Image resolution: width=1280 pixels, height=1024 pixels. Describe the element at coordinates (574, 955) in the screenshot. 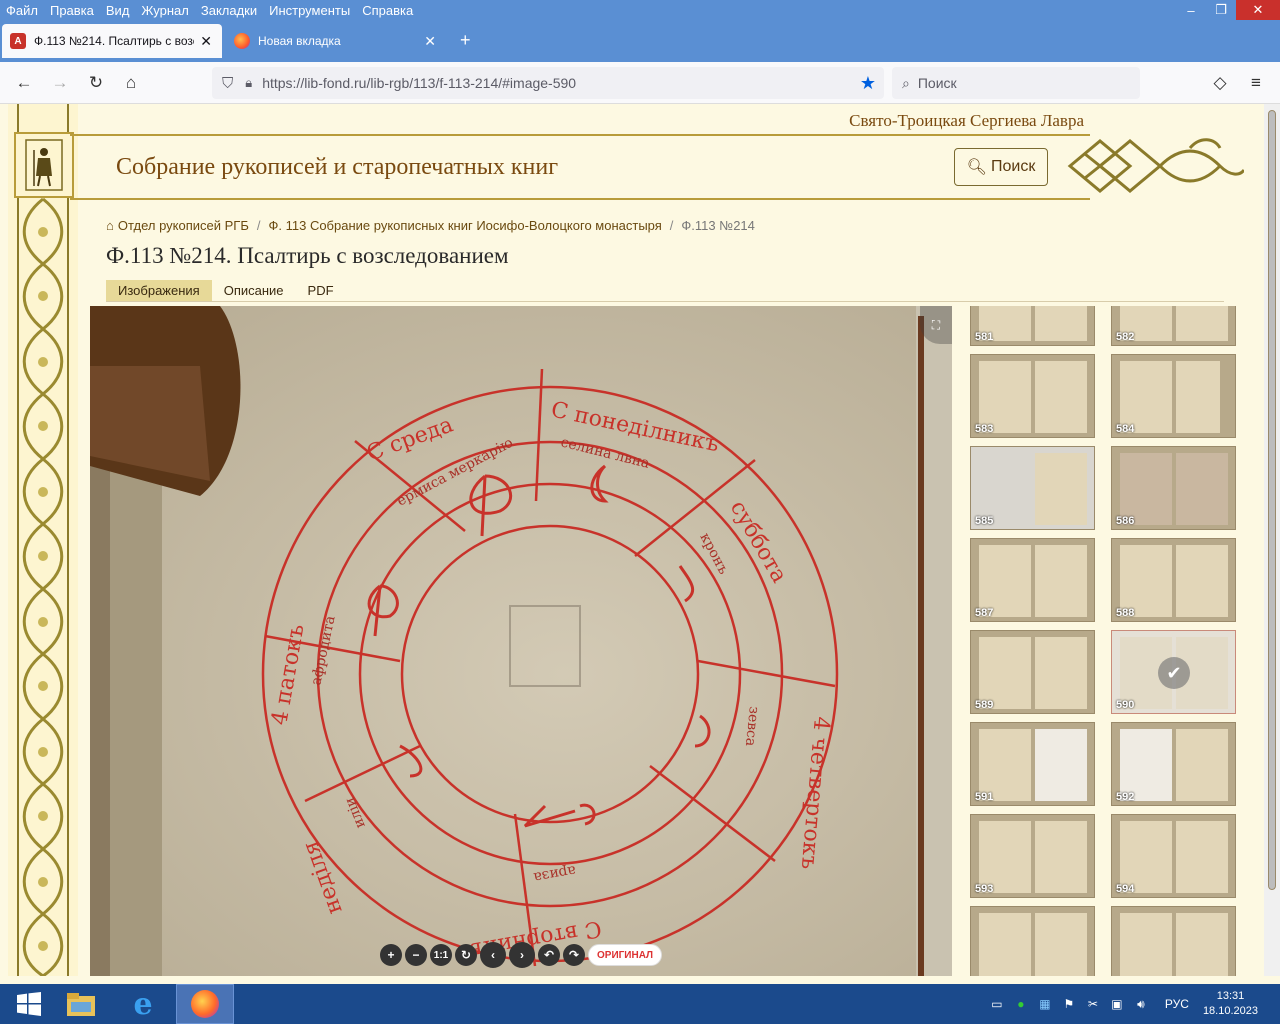

I see `rotate-right-button: ↷` at that location.